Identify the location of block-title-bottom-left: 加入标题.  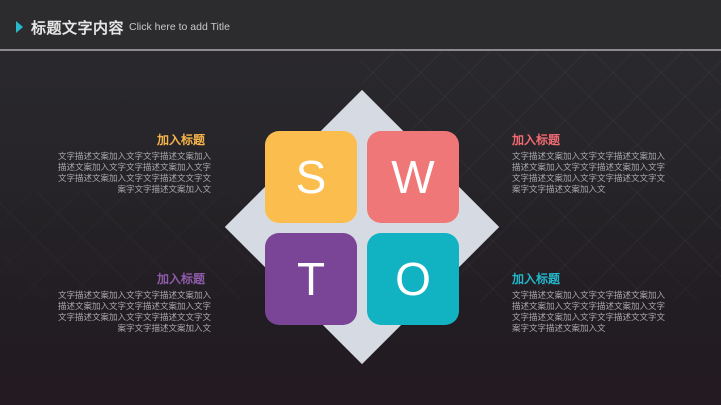
(181, 278).